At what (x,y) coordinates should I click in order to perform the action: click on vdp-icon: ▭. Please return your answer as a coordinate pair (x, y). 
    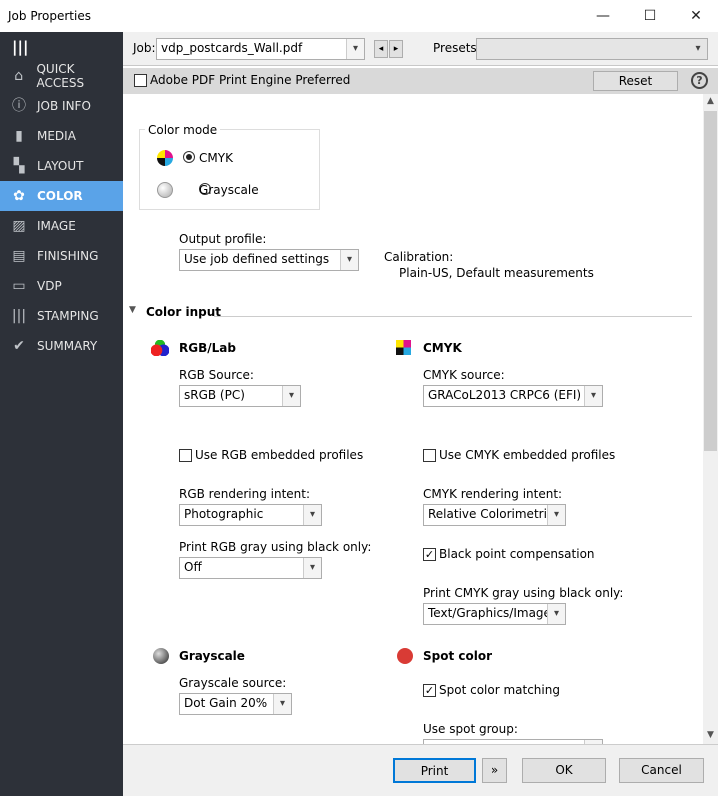
    Looking at the image, I should click on (19, 286).